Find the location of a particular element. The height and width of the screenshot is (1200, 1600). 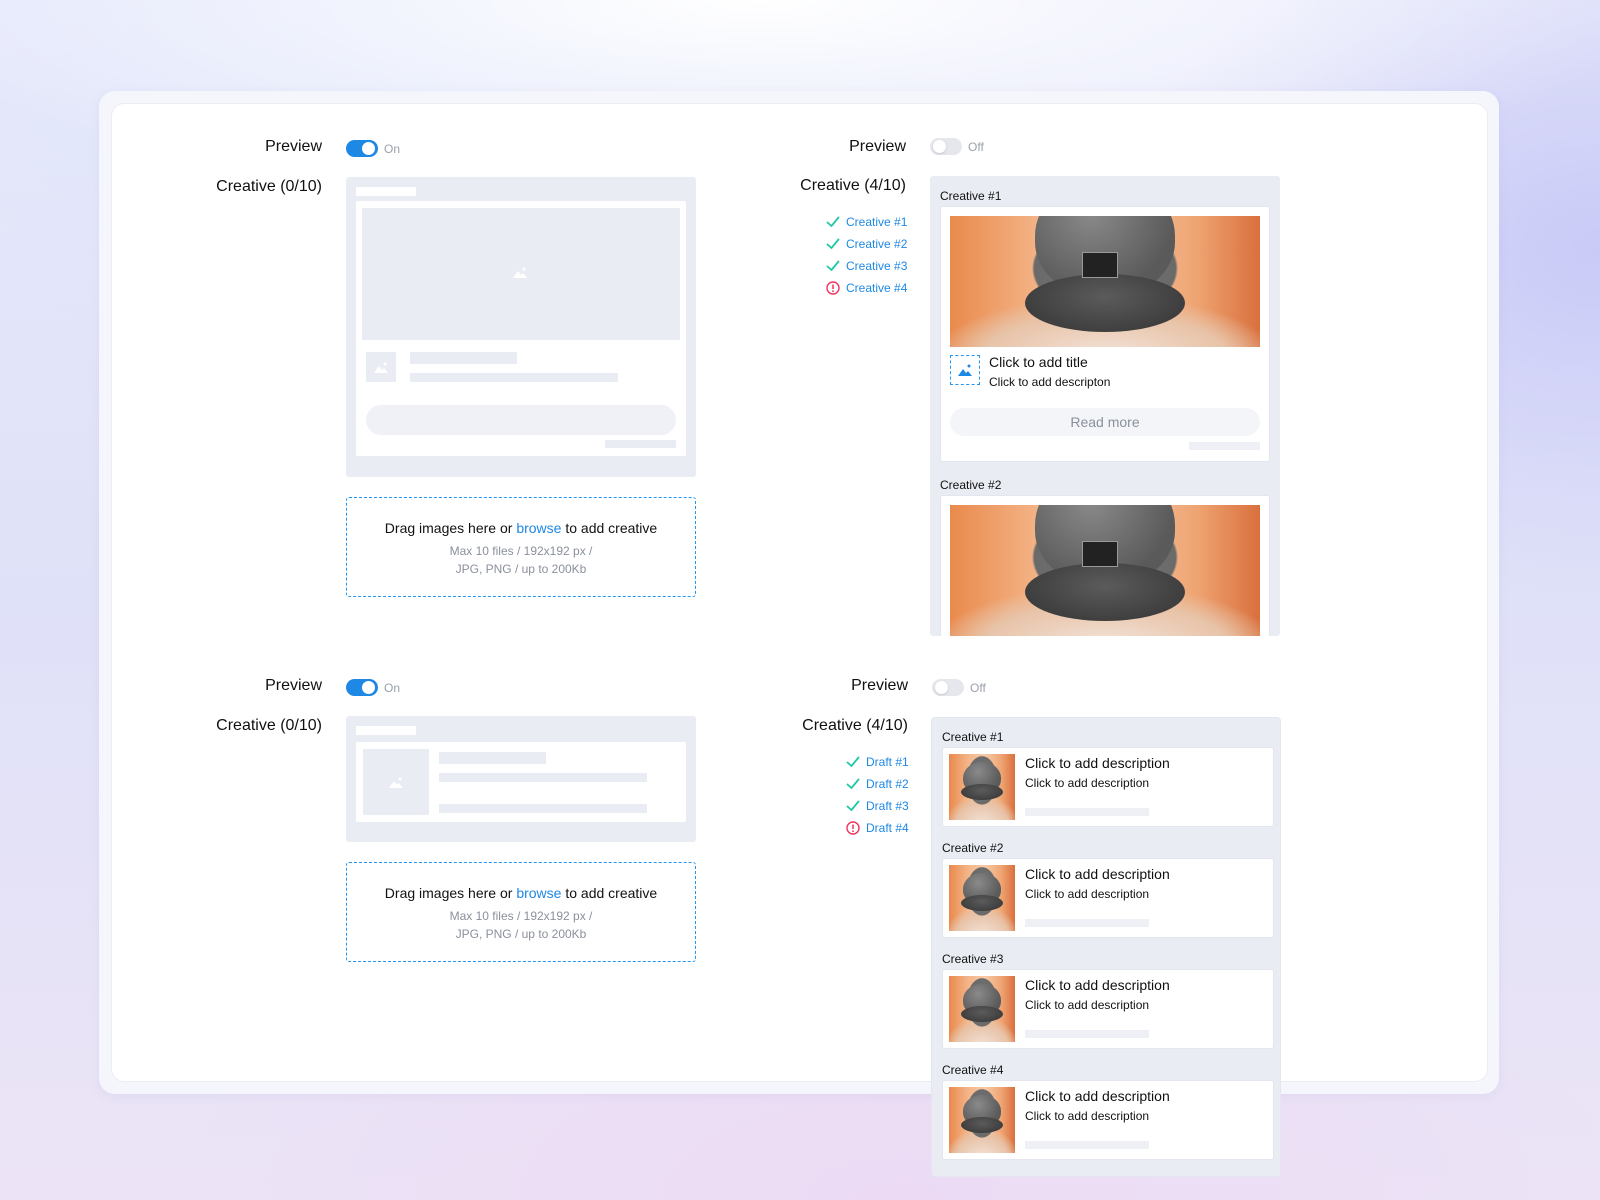

card-caption: Creative #3 is located at coordinates (973, 959).